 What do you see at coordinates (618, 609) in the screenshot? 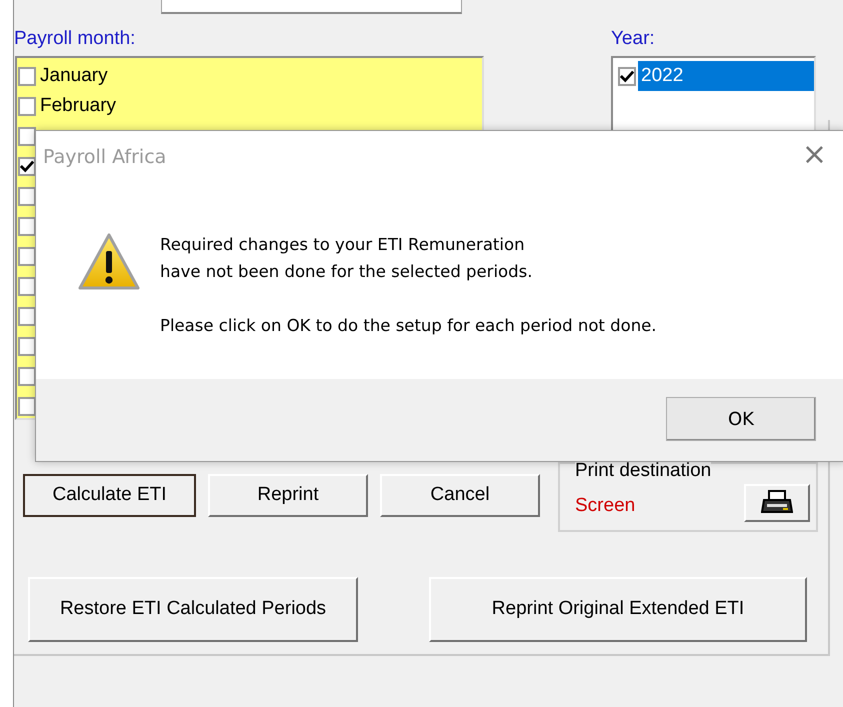
I see `action-button: Reprint Original Extended ETI` at bounding box center [618, 609].